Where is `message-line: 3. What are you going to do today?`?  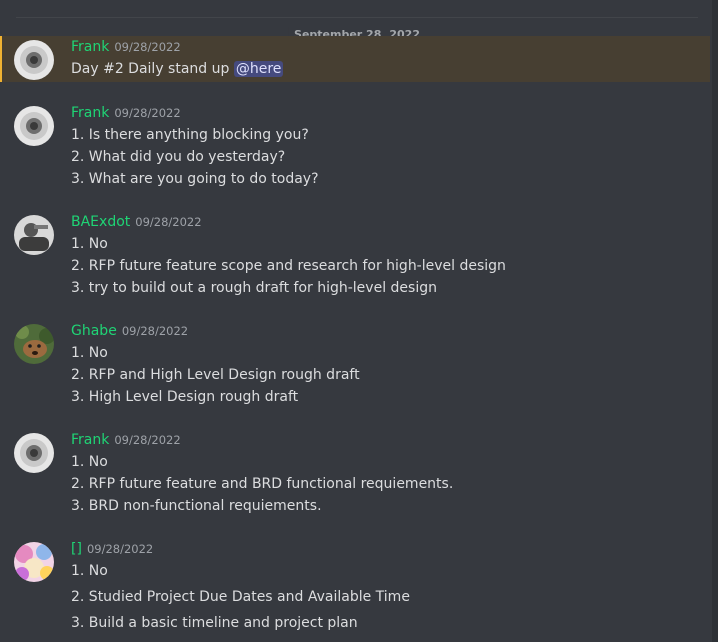 message-line: 3. What are you going to do today? is located at coordinates (195, 179).